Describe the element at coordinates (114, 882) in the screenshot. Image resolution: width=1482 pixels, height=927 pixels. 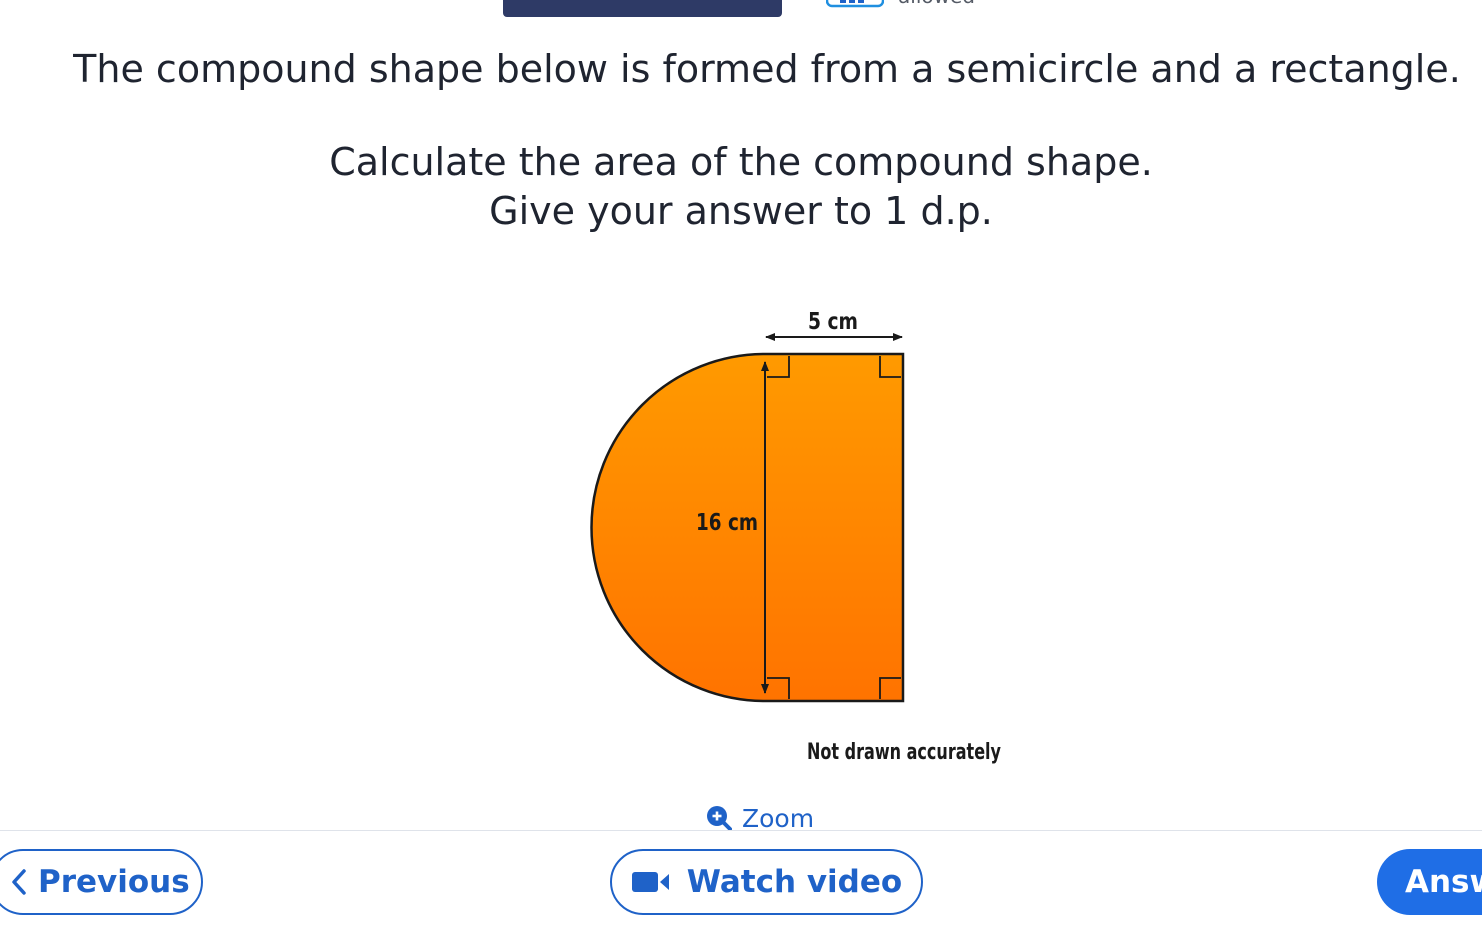
I see `previous-label: Previous` at that location.